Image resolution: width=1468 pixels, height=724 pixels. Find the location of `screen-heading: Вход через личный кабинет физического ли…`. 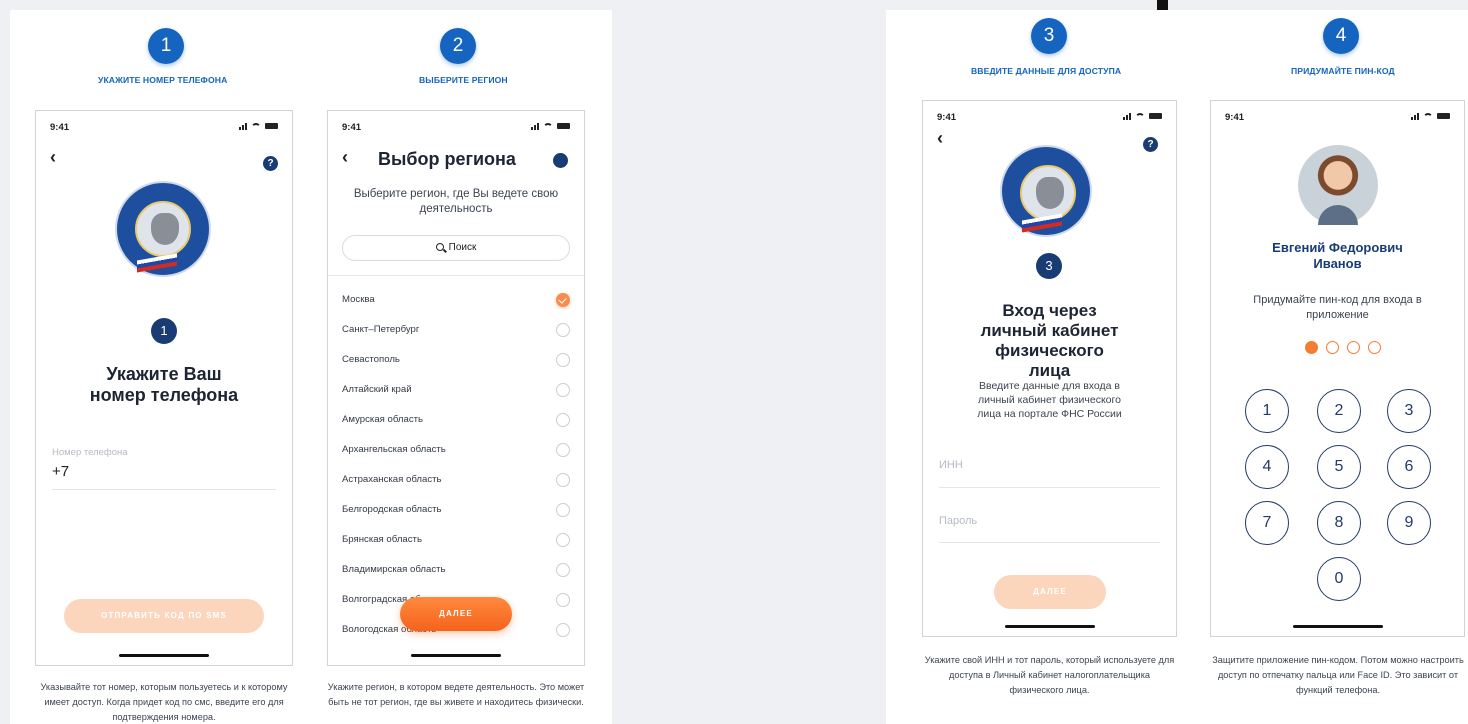

screen-heading: Вход через личный кабинет физического ли… is located at coordinates (1049, 340).